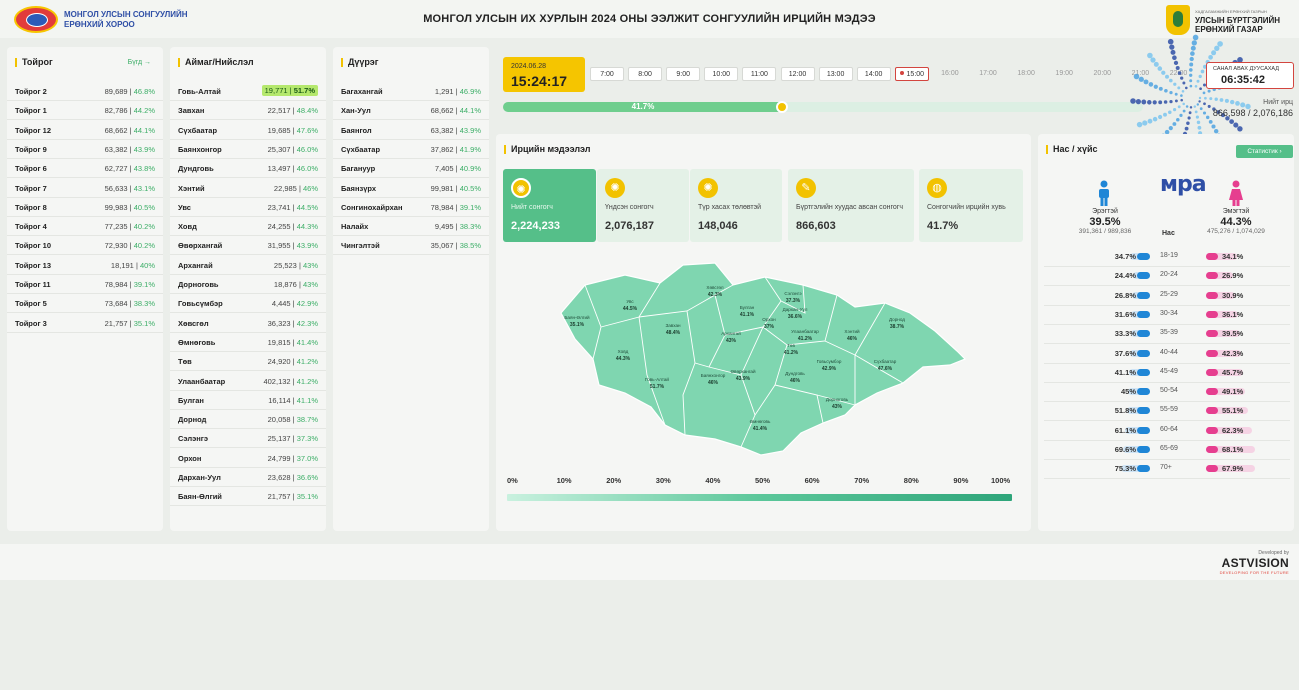  Describe the element at coordinates (85, 284) in the screenshot. I see `toirog-row: Тойрог 11 78,984 | 39.1%` at that location.